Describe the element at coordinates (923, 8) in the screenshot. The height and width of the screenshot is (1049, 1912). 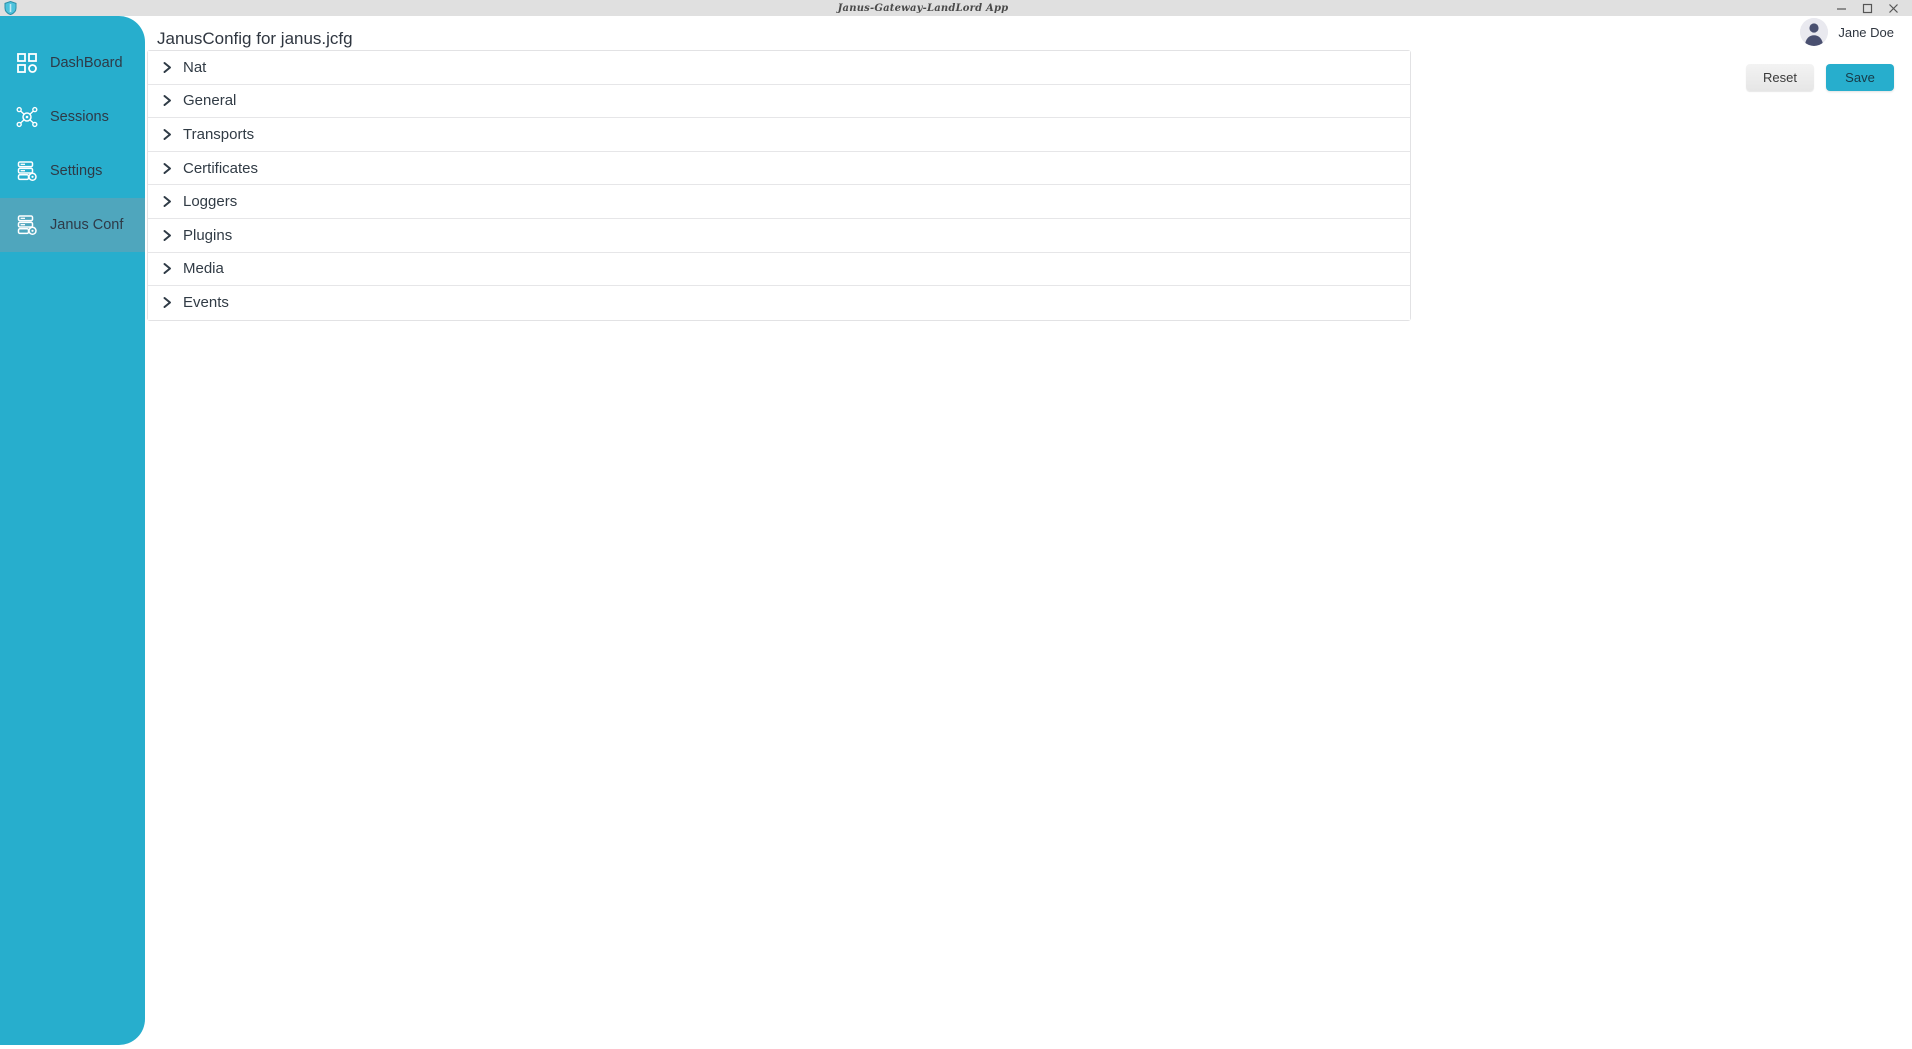
I see `window-title: Janus-Gateway-LandLord App` at that location.